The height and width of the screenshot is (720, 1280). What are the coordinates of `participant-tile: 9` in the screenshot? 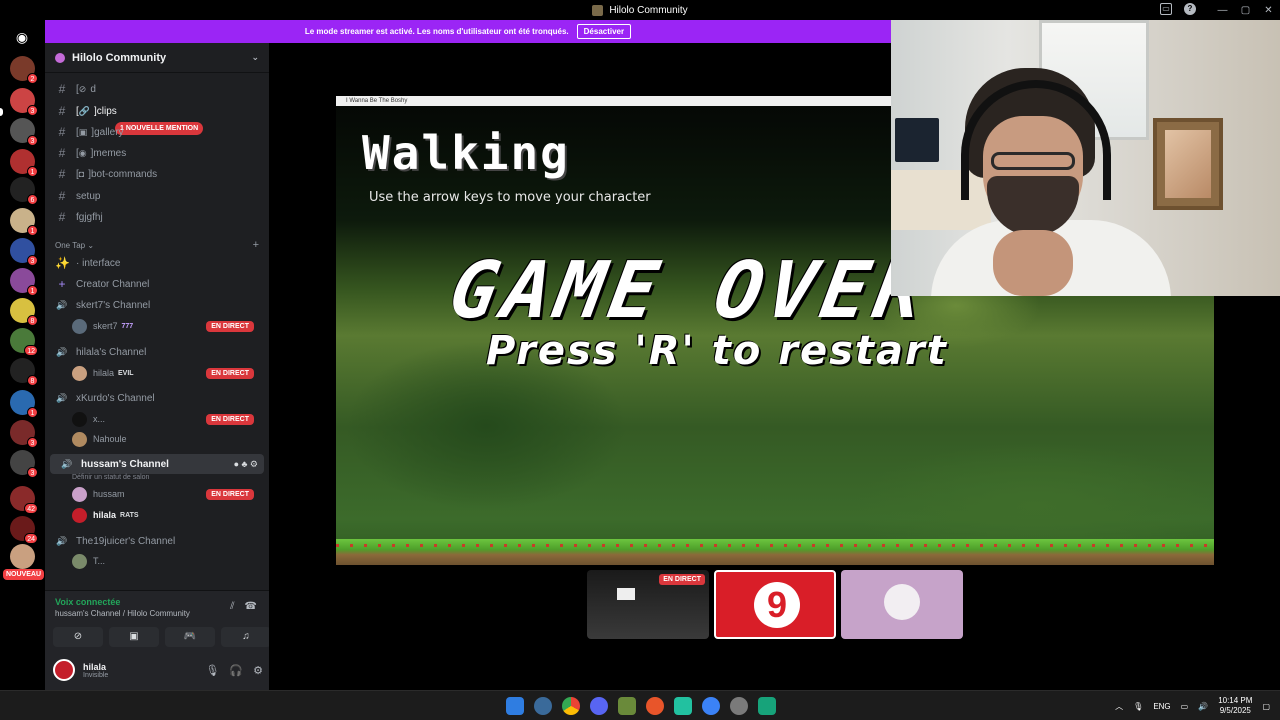 It's located at (775, 604).